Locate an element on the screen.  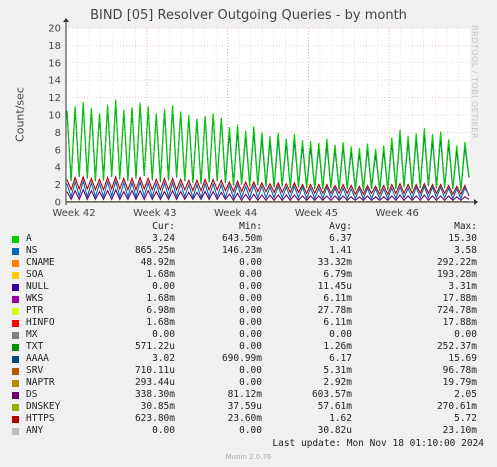
legend-max: 193.28m is located at coordinates (456, 274).